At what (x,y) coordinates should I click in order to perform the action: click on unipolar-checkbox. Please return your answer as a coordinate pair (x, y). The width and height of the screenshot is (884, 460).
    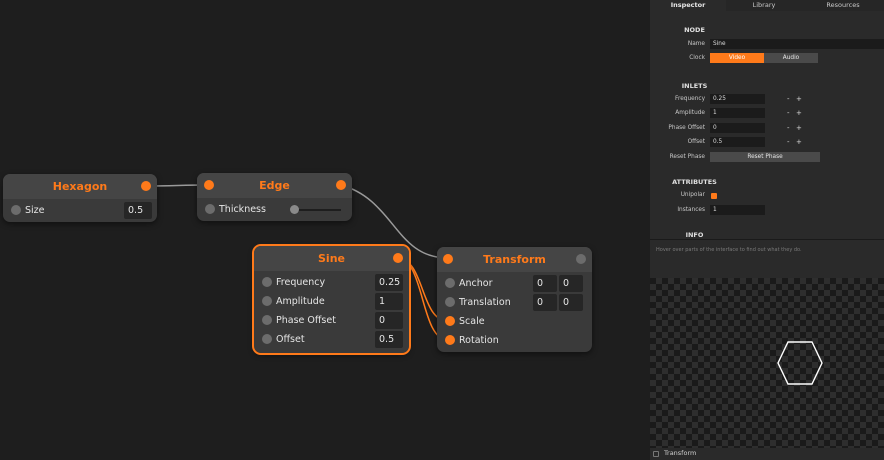
    Looking at the image, I should click on (714, 196).